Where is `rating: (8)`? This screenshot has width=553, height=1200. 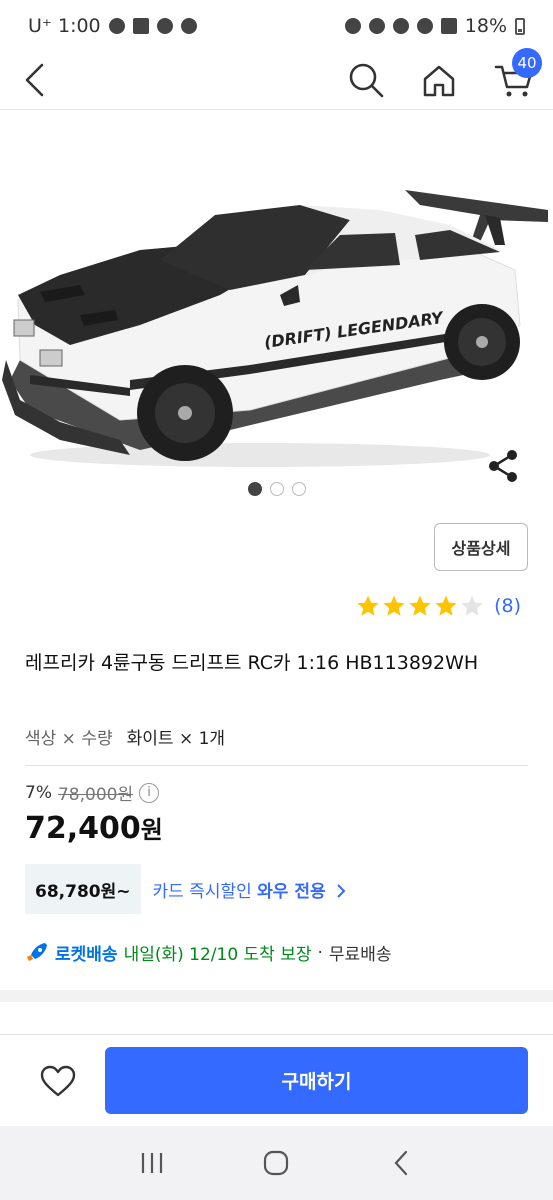
rating: (8) is located at coordinates (438, 606).